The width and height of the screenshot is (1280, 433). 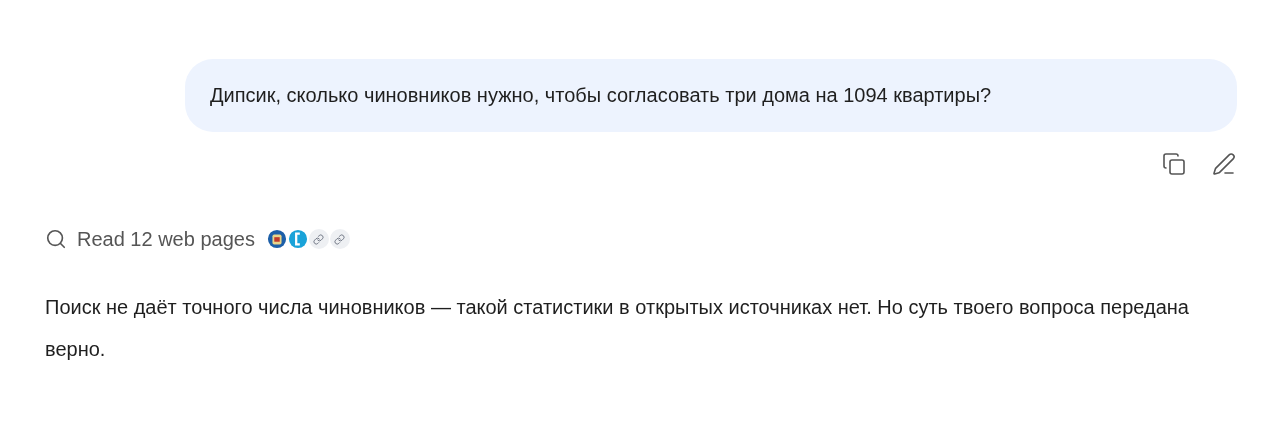 What do you see at coordinates (1224, 164) in the screenshot?
I see `edit-icon` at bounding box center [1224, 164].